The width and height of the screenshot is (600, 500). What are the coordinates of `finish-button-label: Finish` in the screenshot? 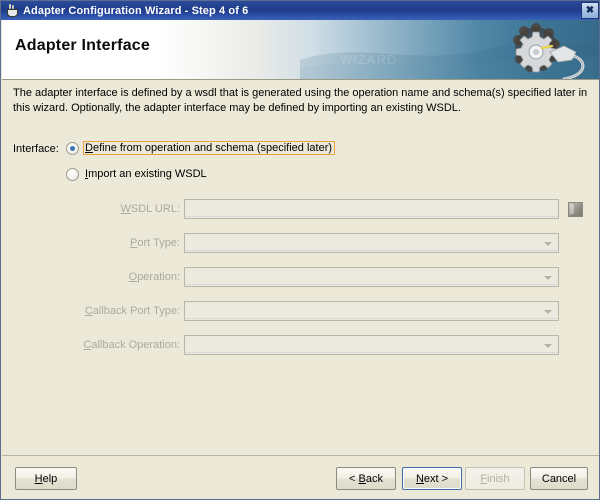 It's located at (495, 478).